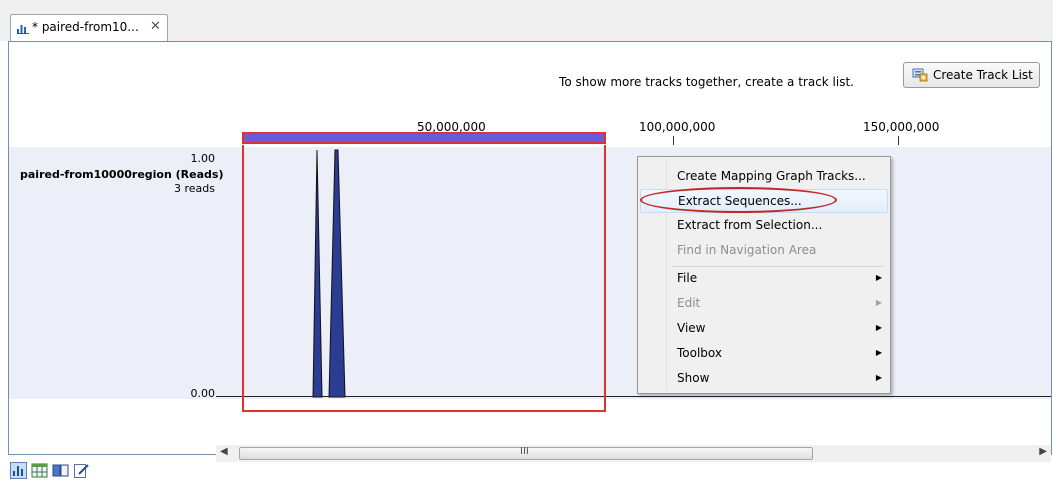 Image resolution: width=1053 pixels, height=488 pixels. Describe the element at coordinates (699, 353) in the screenshot. I see `menu-item-label: Toolbox` at that location.